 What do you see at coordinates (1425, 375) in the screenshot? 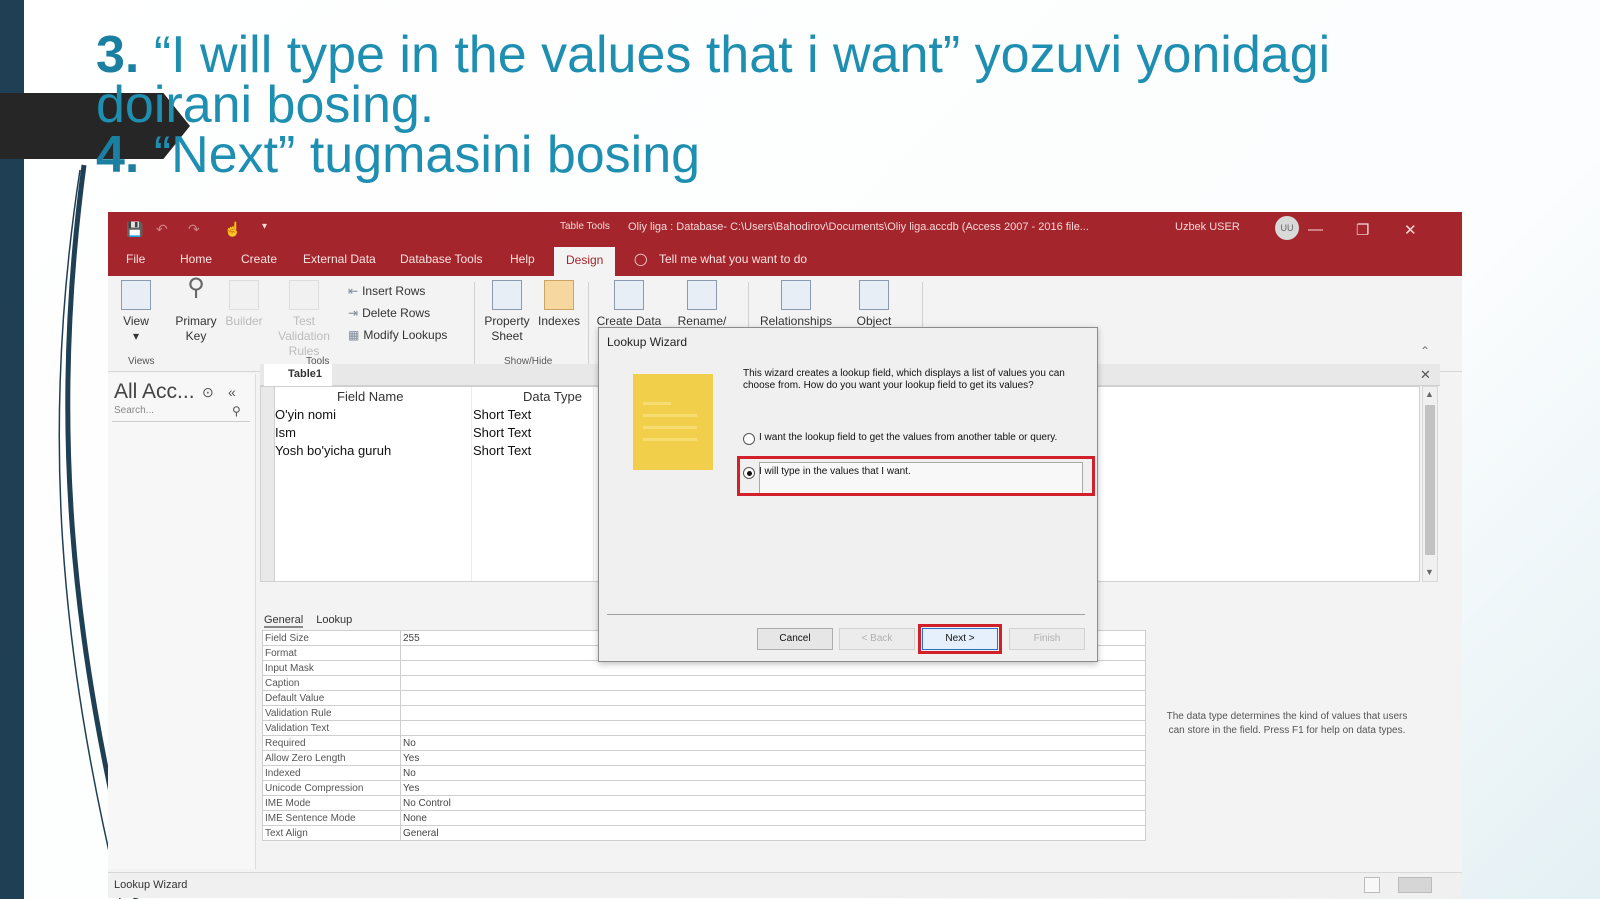
I see `close-document-icon: ✕` at bounding box center [1425, 375].